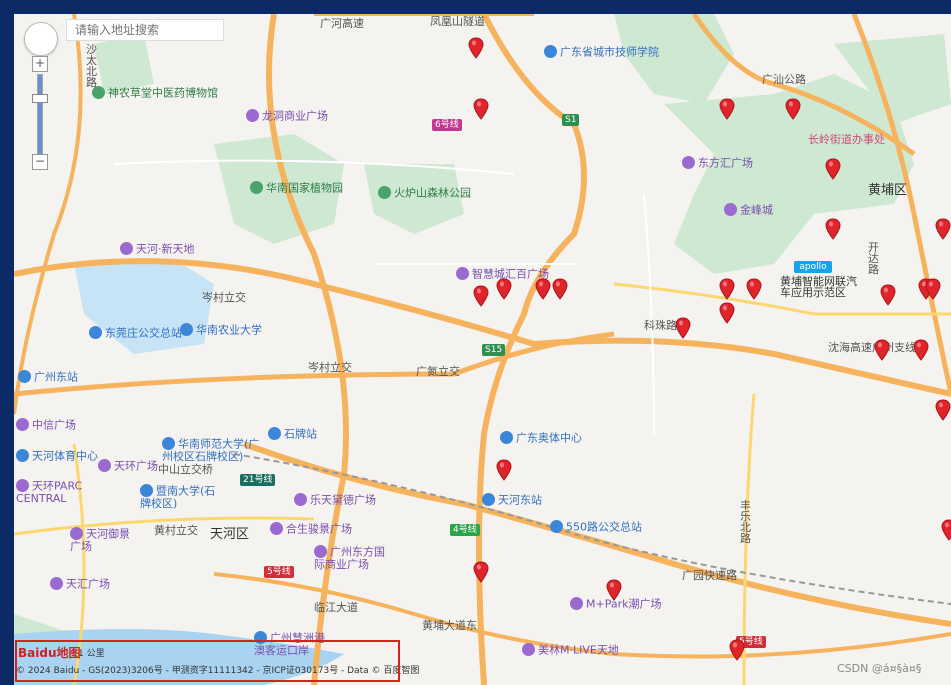 The image size is (951, 685). I want to click on road-label: 沙太北路, so click(91, 66).